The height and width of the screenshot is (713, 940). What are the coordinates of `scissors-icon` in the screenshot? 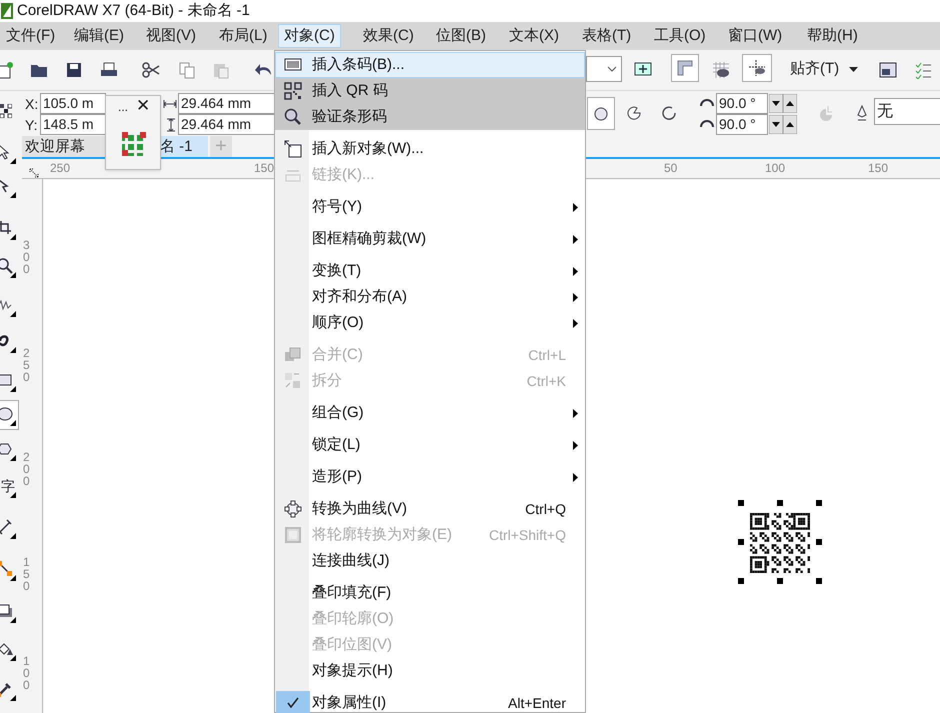 It's located at (151, 70).